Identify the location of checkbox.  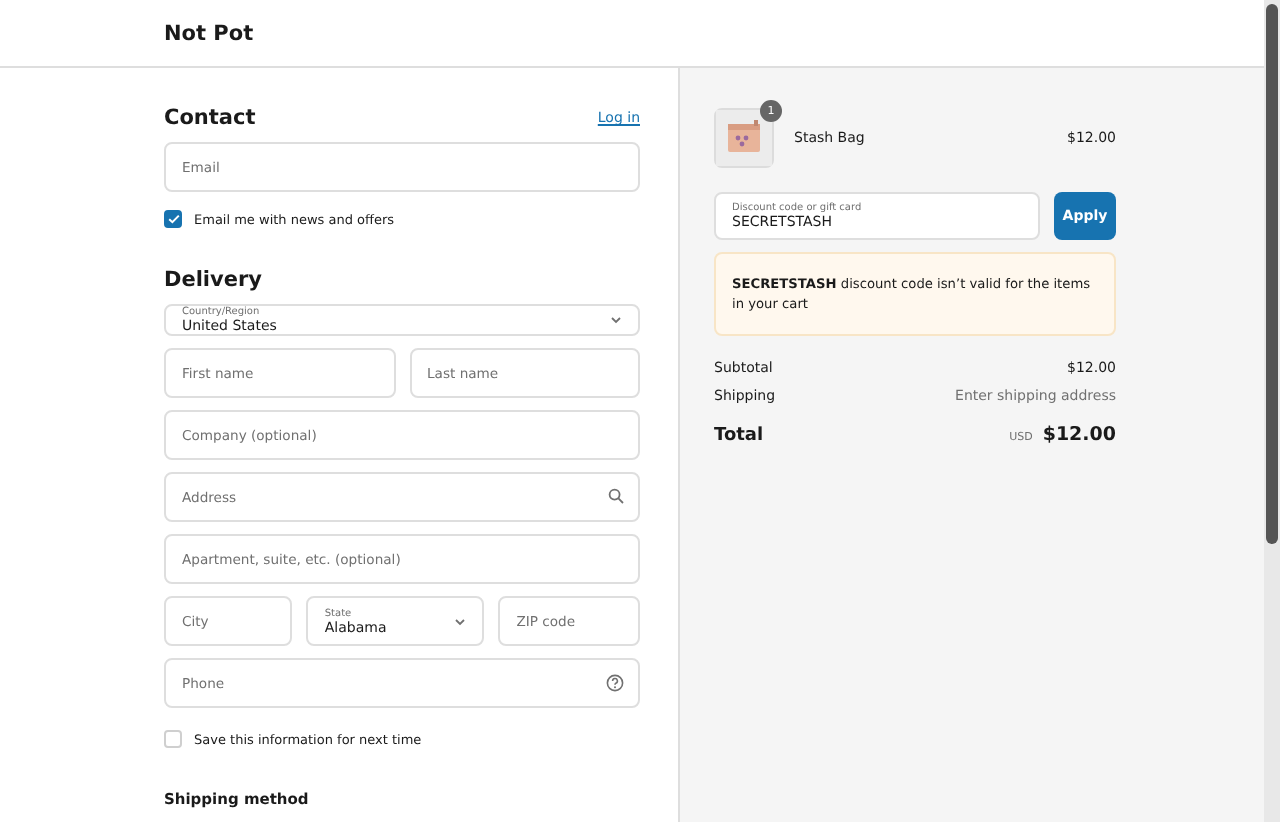
(173, 219).